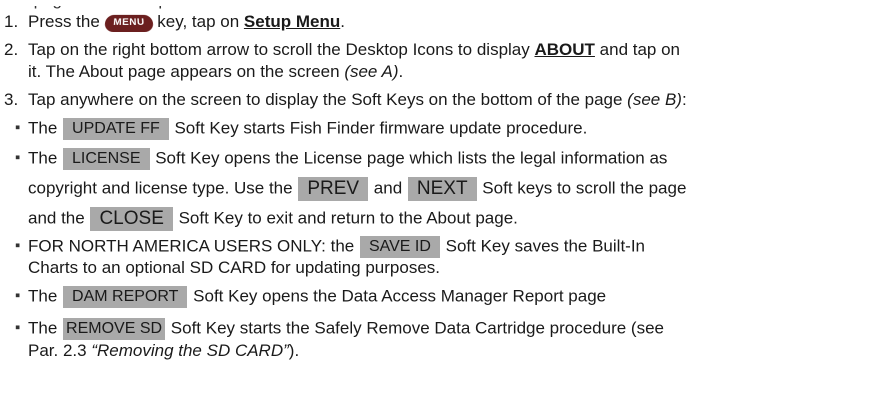  What do you see at coordinates (684, 99) in the screenshot?
I see `step-3-text-b: :` at bounding box center [684, 99].